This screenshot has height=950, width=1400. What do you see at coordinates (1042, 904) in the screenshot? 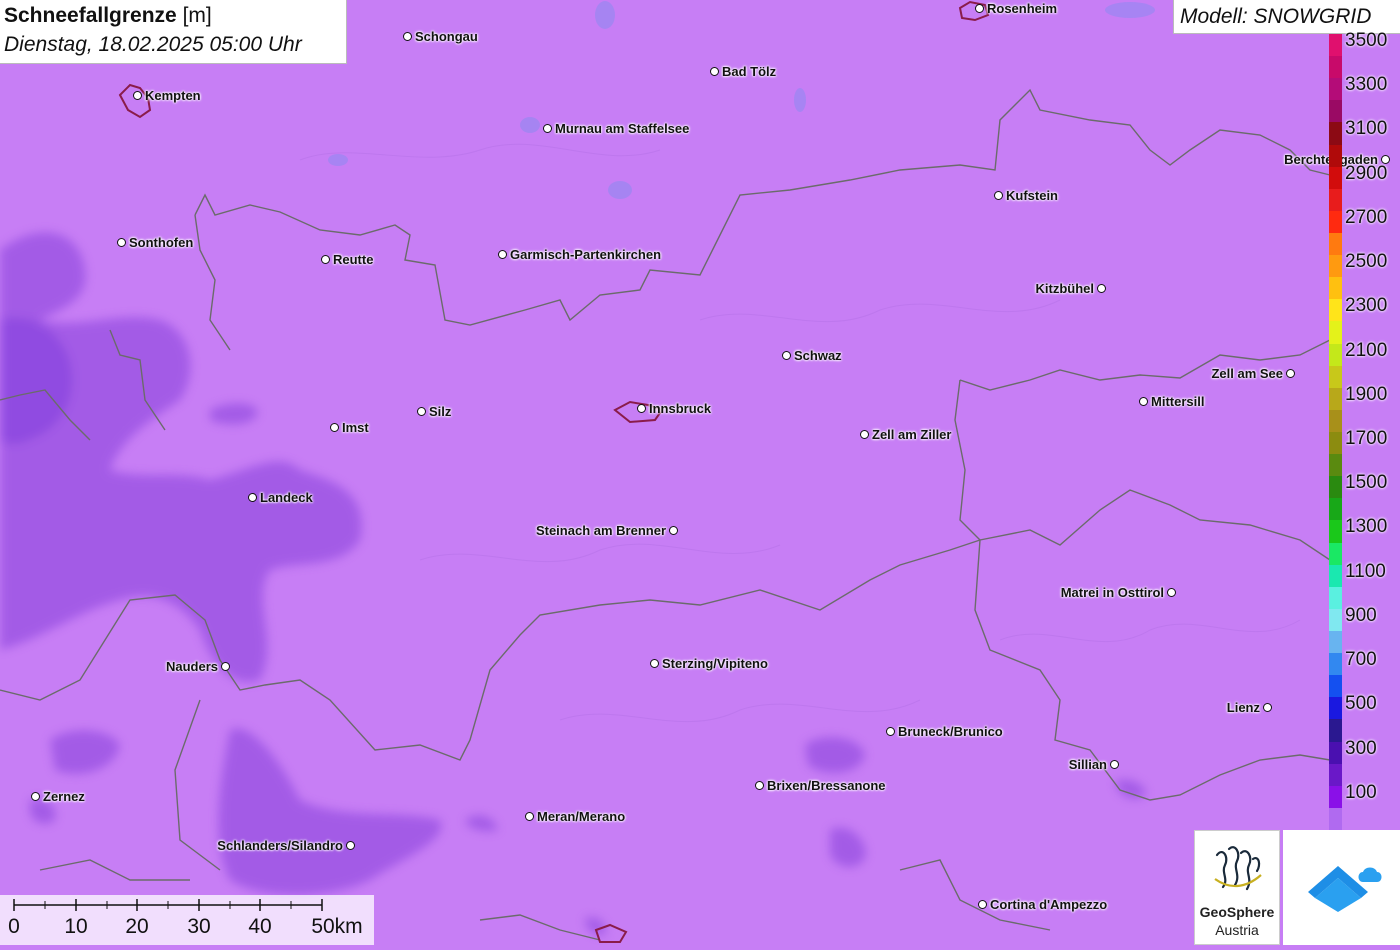
I see `city-marker: Cortina d'Ampezzo` at bounding box center [1042, 904].